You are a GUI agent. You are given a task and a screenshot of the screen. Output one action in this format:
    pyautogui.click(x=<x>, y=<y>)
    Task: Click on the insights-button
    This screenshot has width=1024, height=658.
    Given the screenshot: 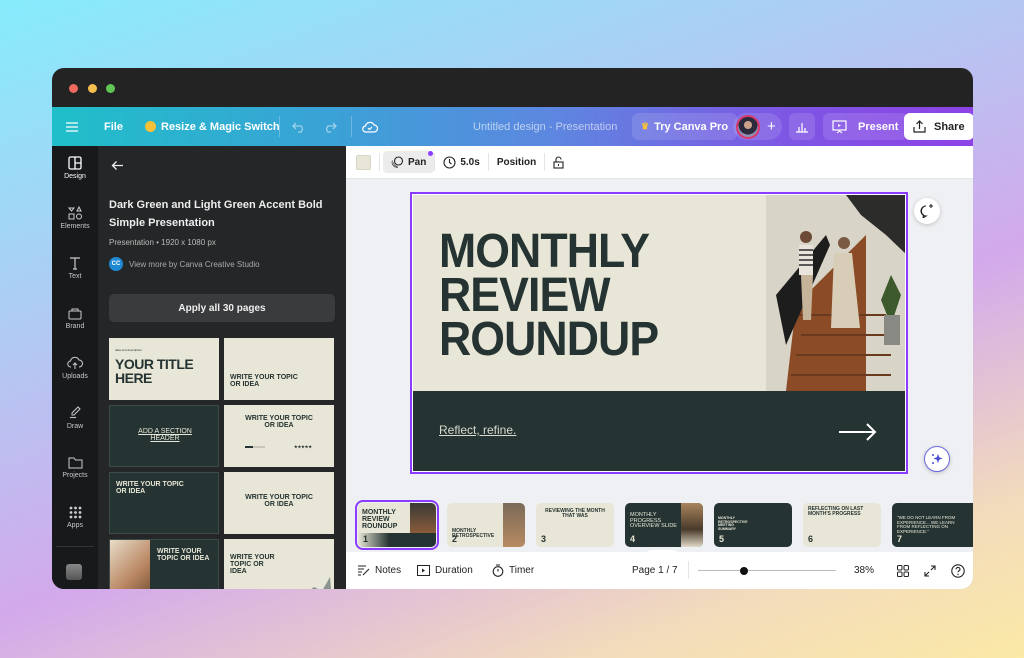 What is the action you would take?
    pyautogui.click(x=802, y=126)
    